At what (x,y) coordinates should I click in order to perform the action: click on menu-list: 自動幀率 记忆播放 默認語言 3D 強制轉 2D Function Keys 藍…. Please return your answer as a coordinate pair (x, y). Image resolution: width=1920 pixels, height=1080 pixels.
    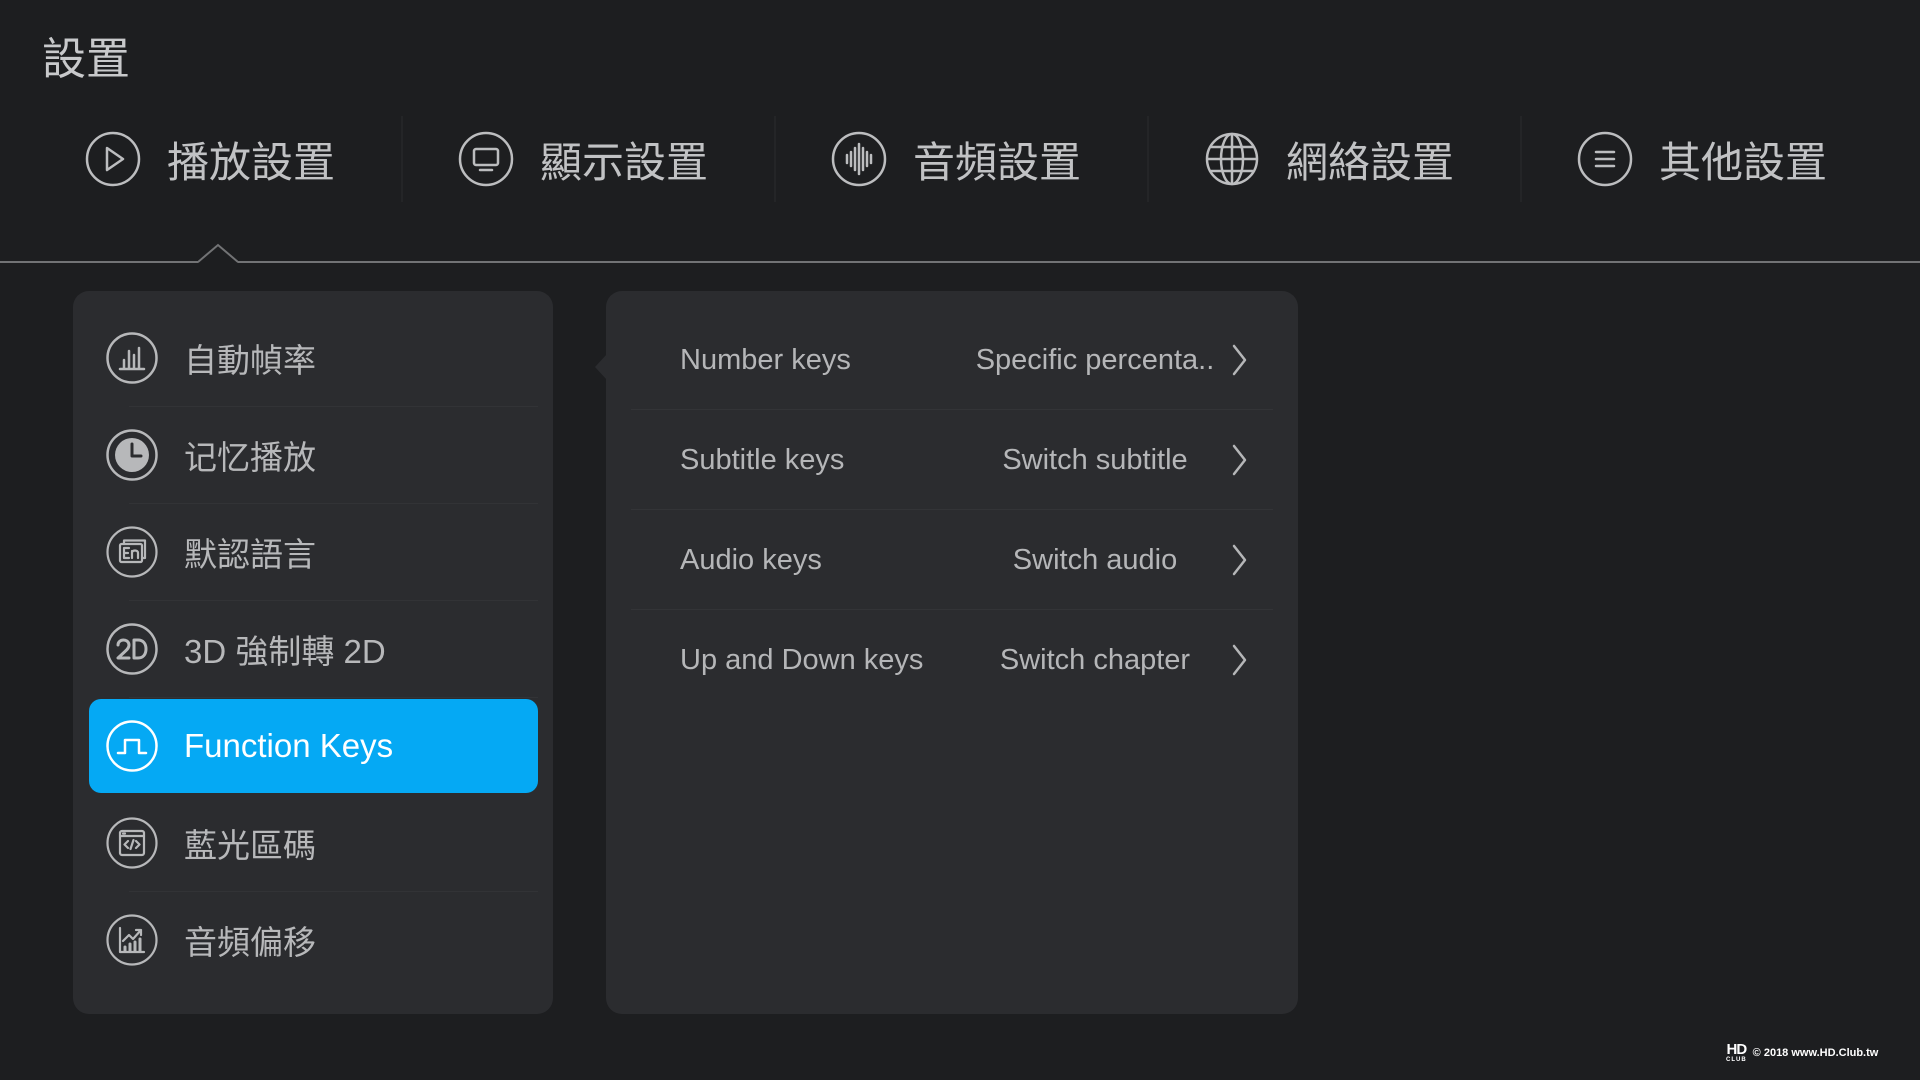
    Looking at the image, I should click on (313, 650).